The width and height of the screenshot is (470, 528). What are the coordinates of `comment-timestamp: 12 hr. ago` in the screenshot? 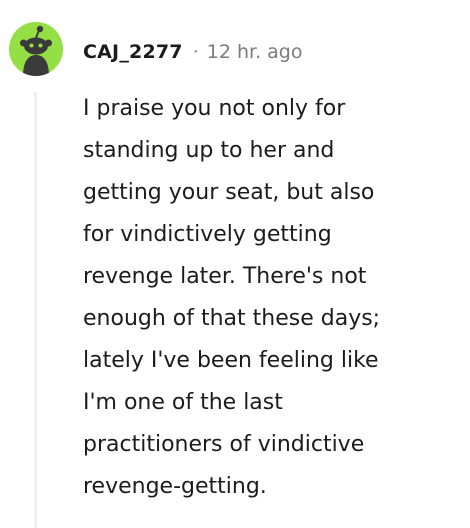 It's located at (255, 52).